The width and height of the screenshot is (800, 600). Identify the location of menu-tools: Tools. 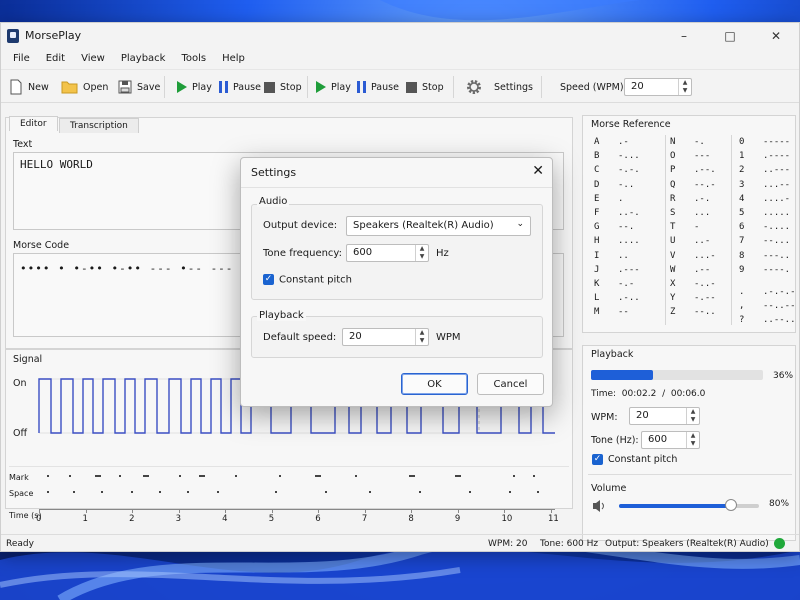
(193, 59).